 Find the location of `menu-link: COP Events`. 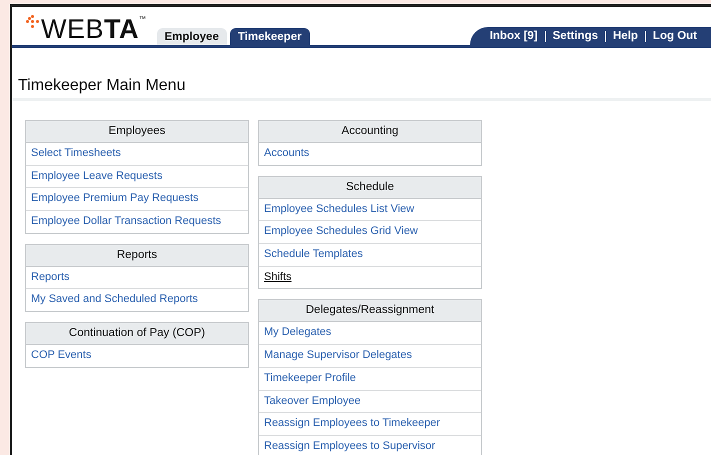

menu-link: COP Events is located at coordinates (137, 356).